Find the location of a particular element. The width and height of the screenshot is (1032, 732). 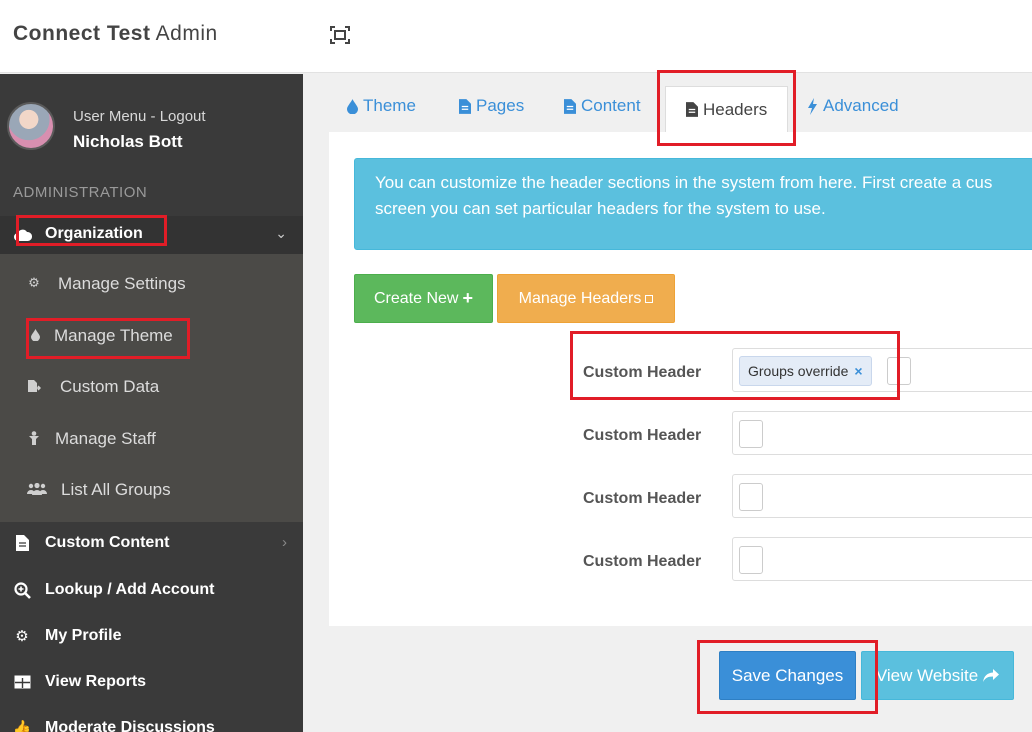

tab-label: Theme is located at coordinates (389, 105).